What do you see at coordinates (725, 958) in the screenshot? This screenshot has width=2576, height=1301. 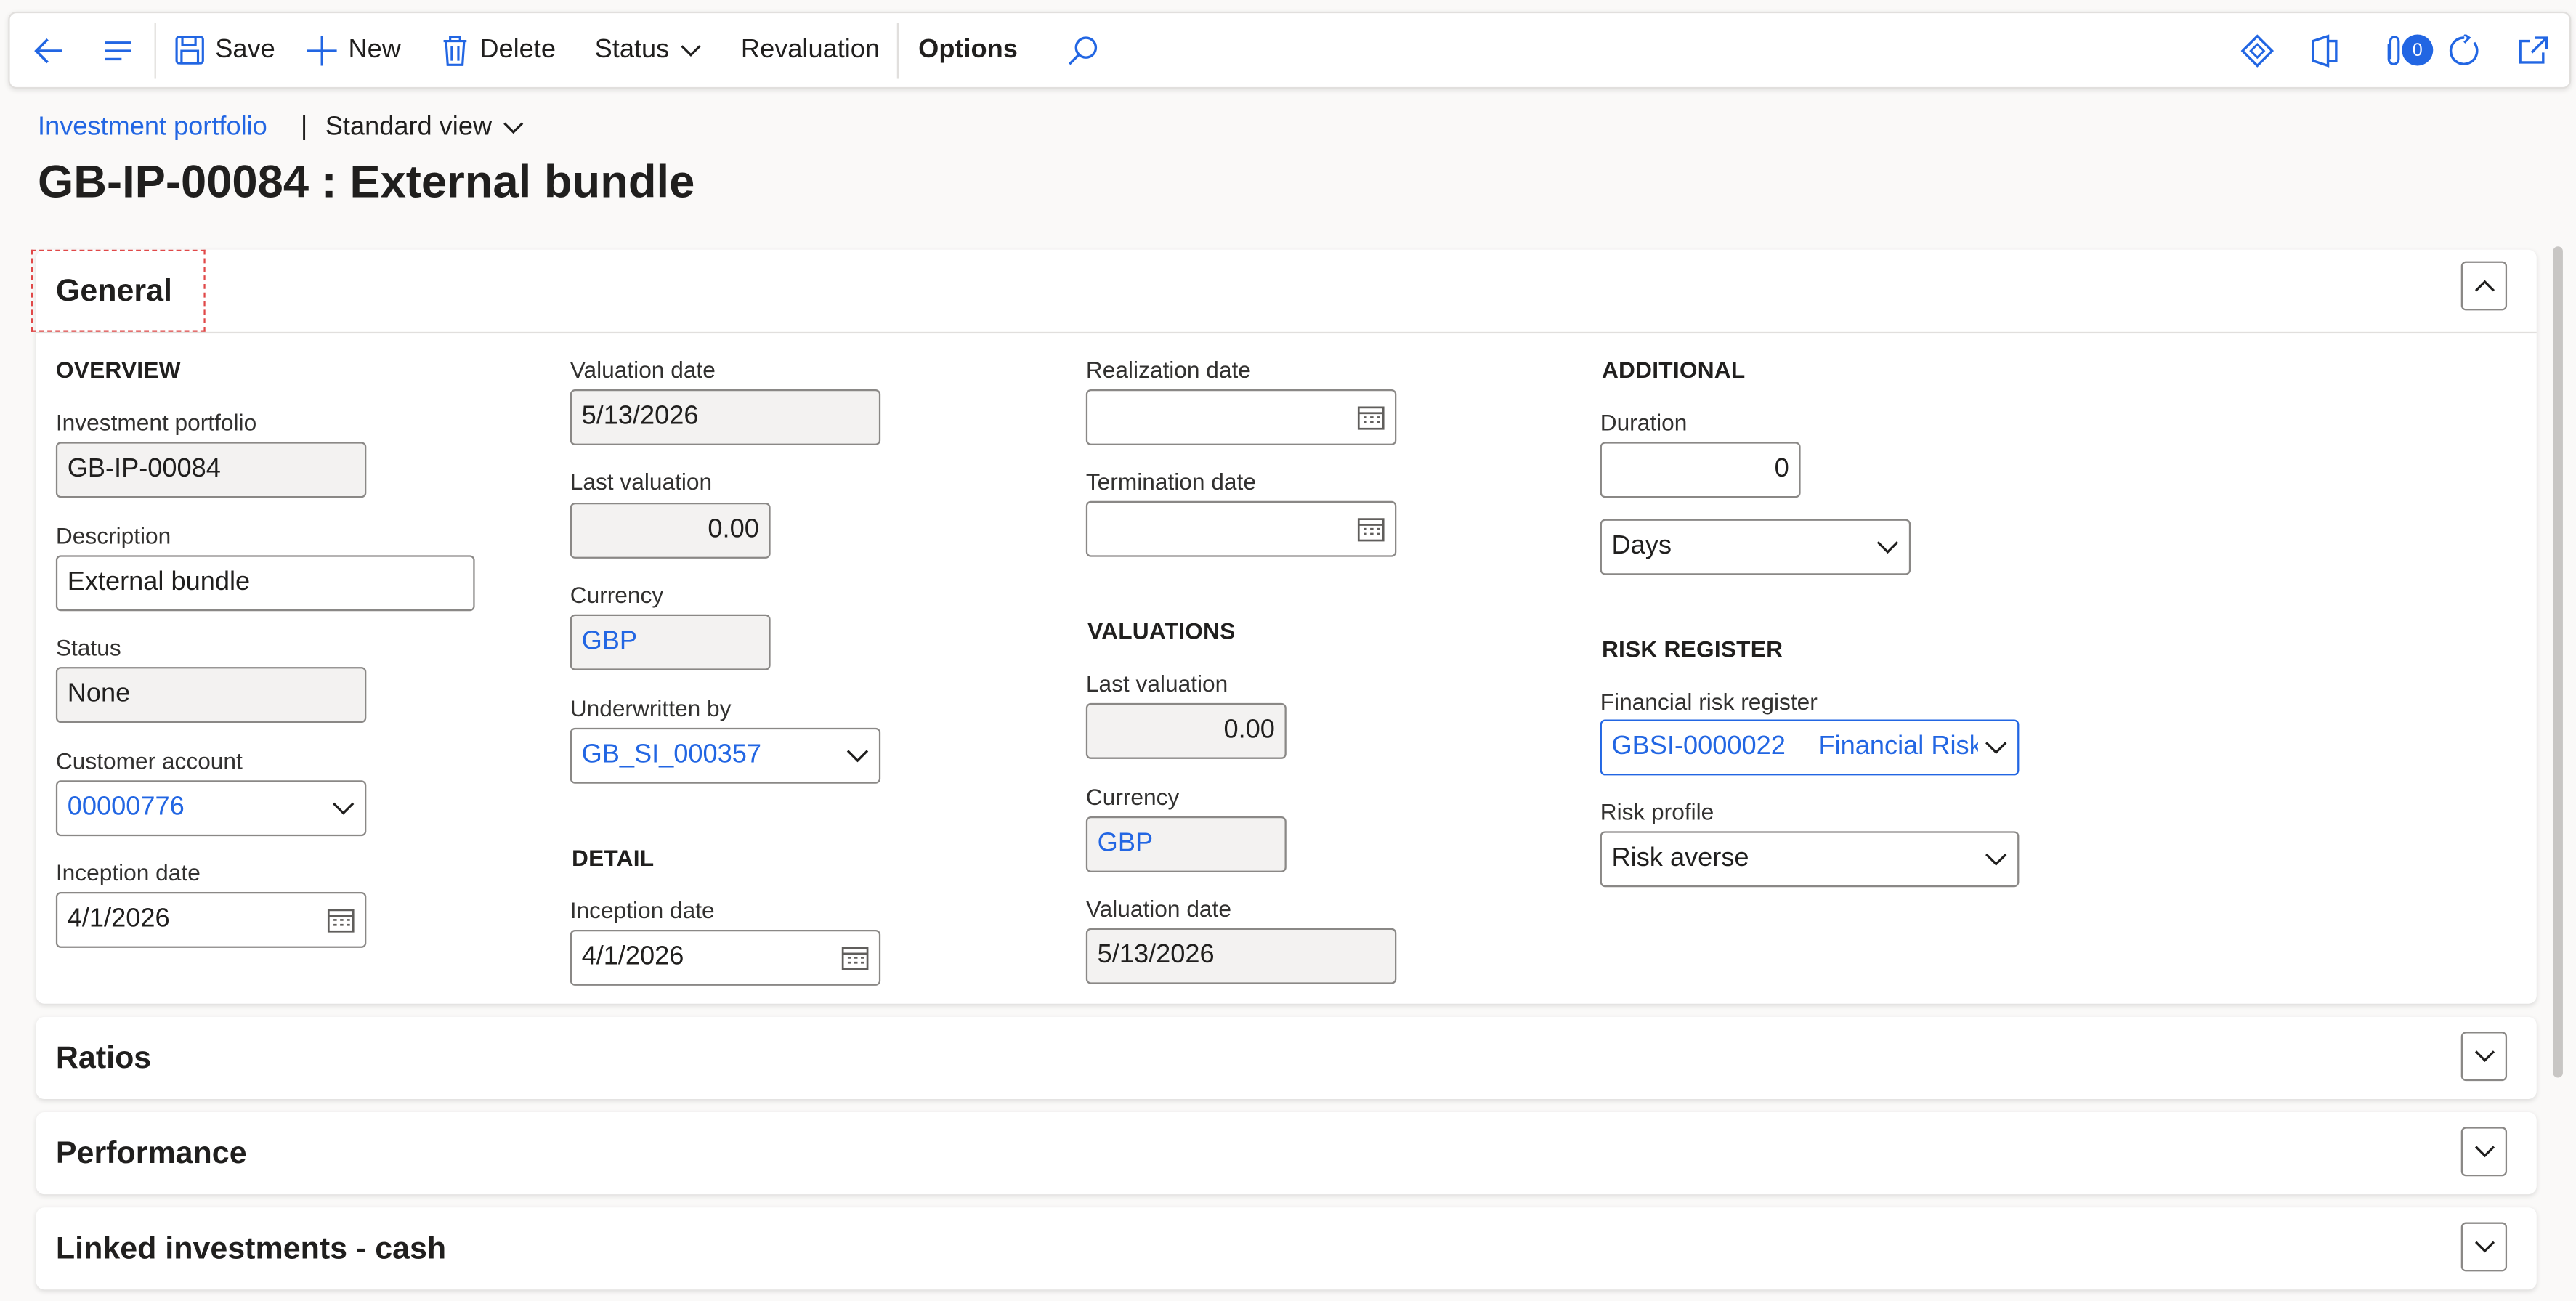 I see `detail-inception-date-field: 4/1/2026` at bounding box center [725, 958].